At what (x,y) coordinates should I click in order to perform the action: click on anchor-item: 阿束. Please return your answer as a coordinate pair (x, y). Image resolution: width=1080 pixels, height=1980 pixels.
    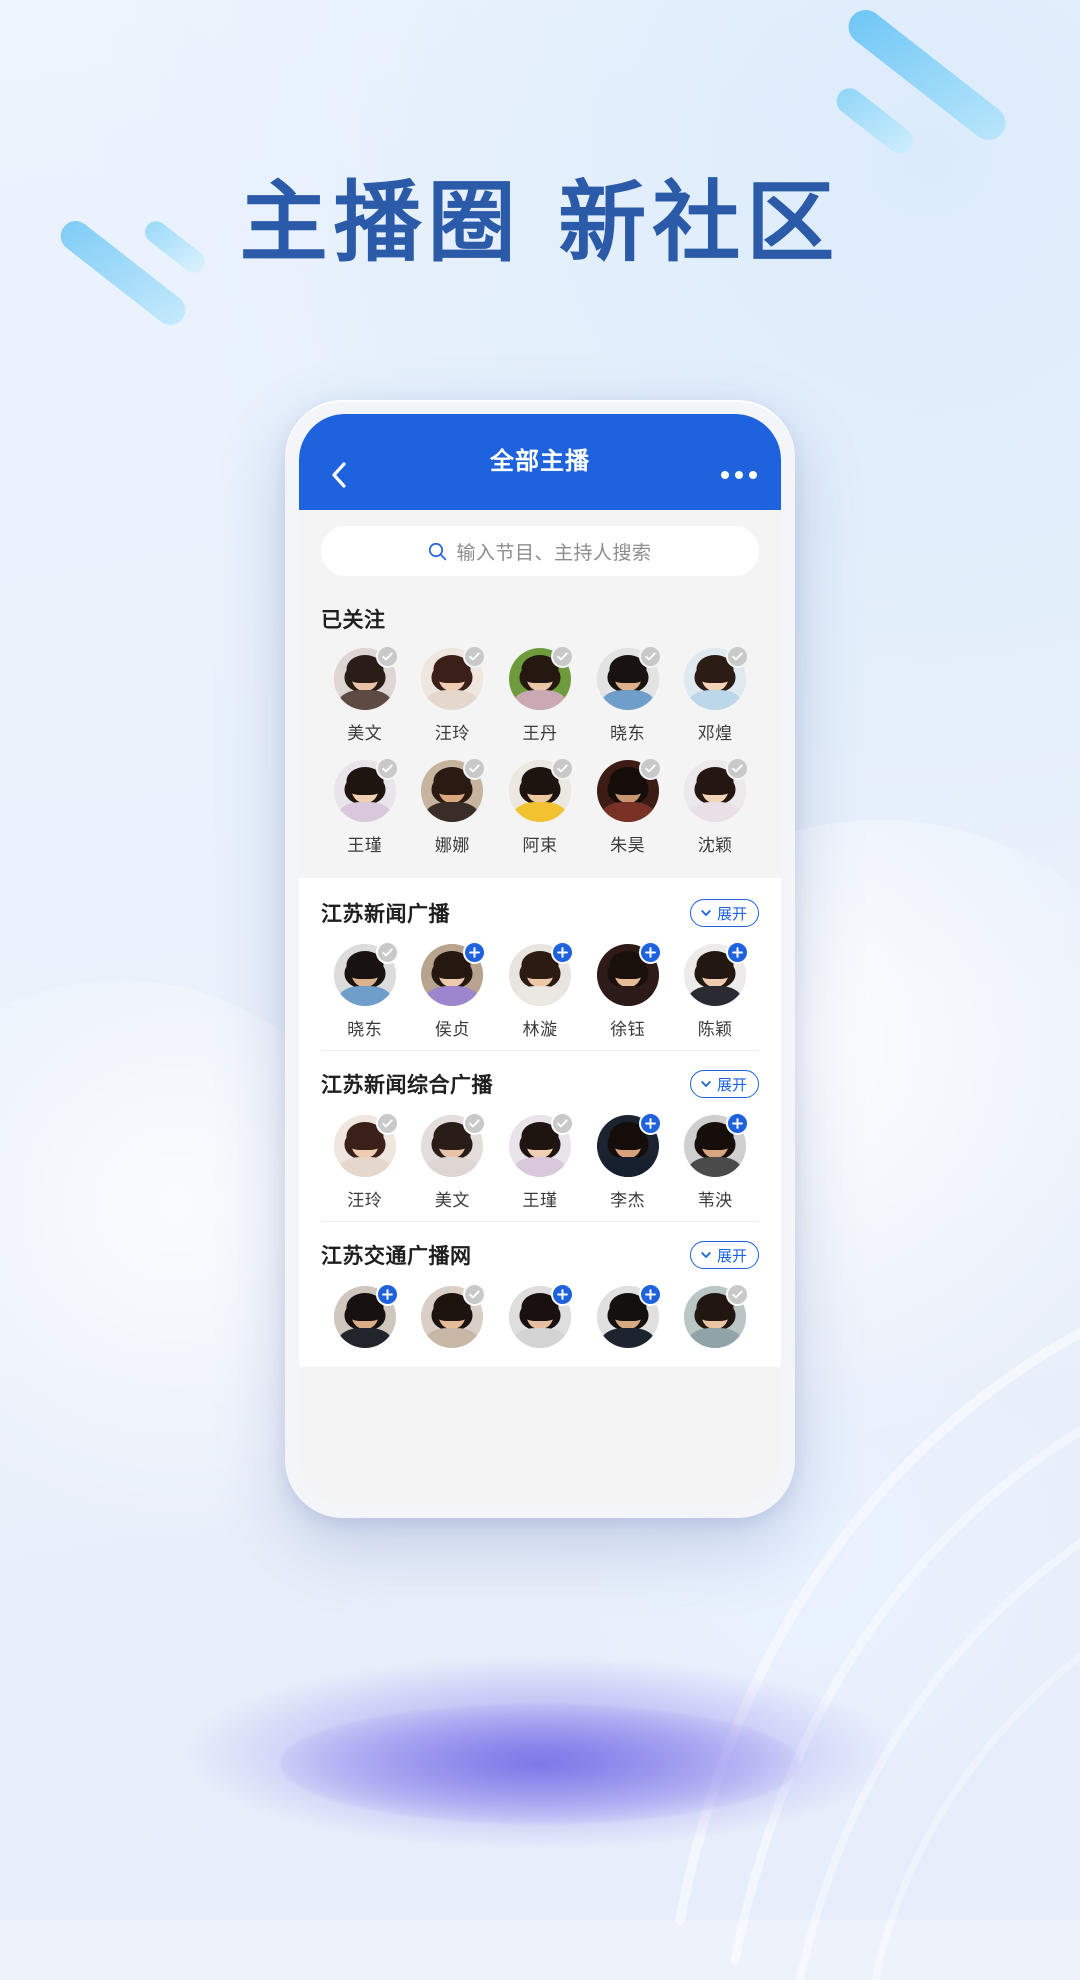
    Looking at the image, I should click on (540, 806).